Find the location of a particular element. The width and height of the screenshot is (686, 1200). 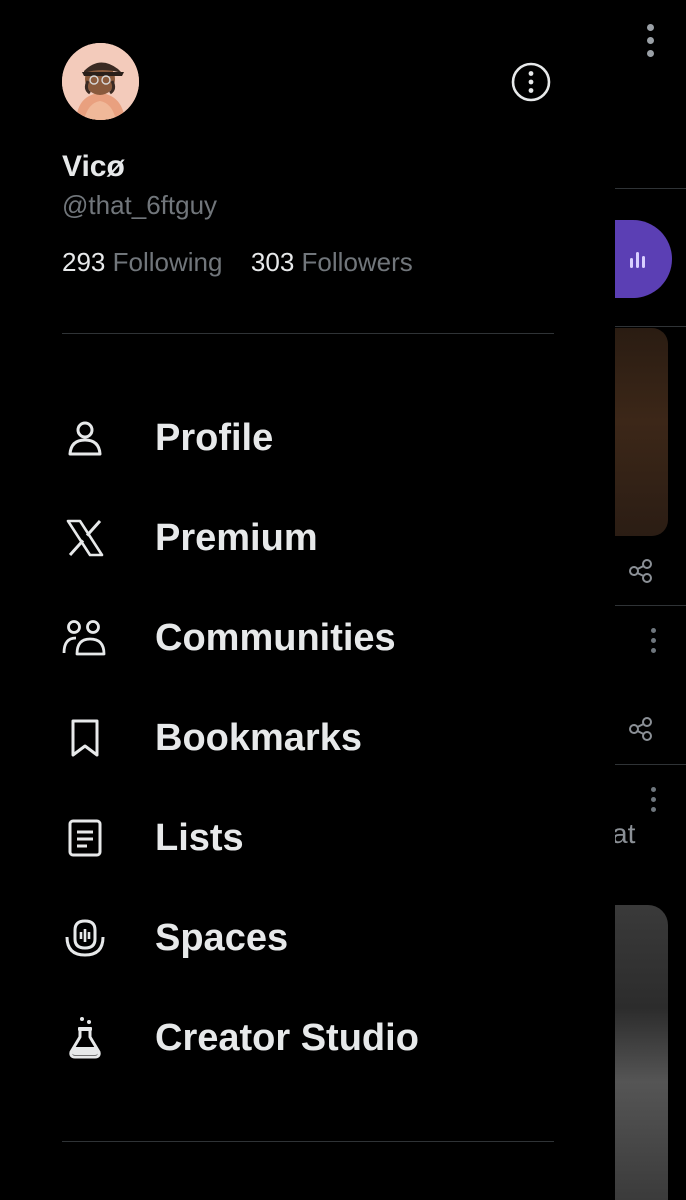

spaces-mic-icon is located at coordinates (85, 938).